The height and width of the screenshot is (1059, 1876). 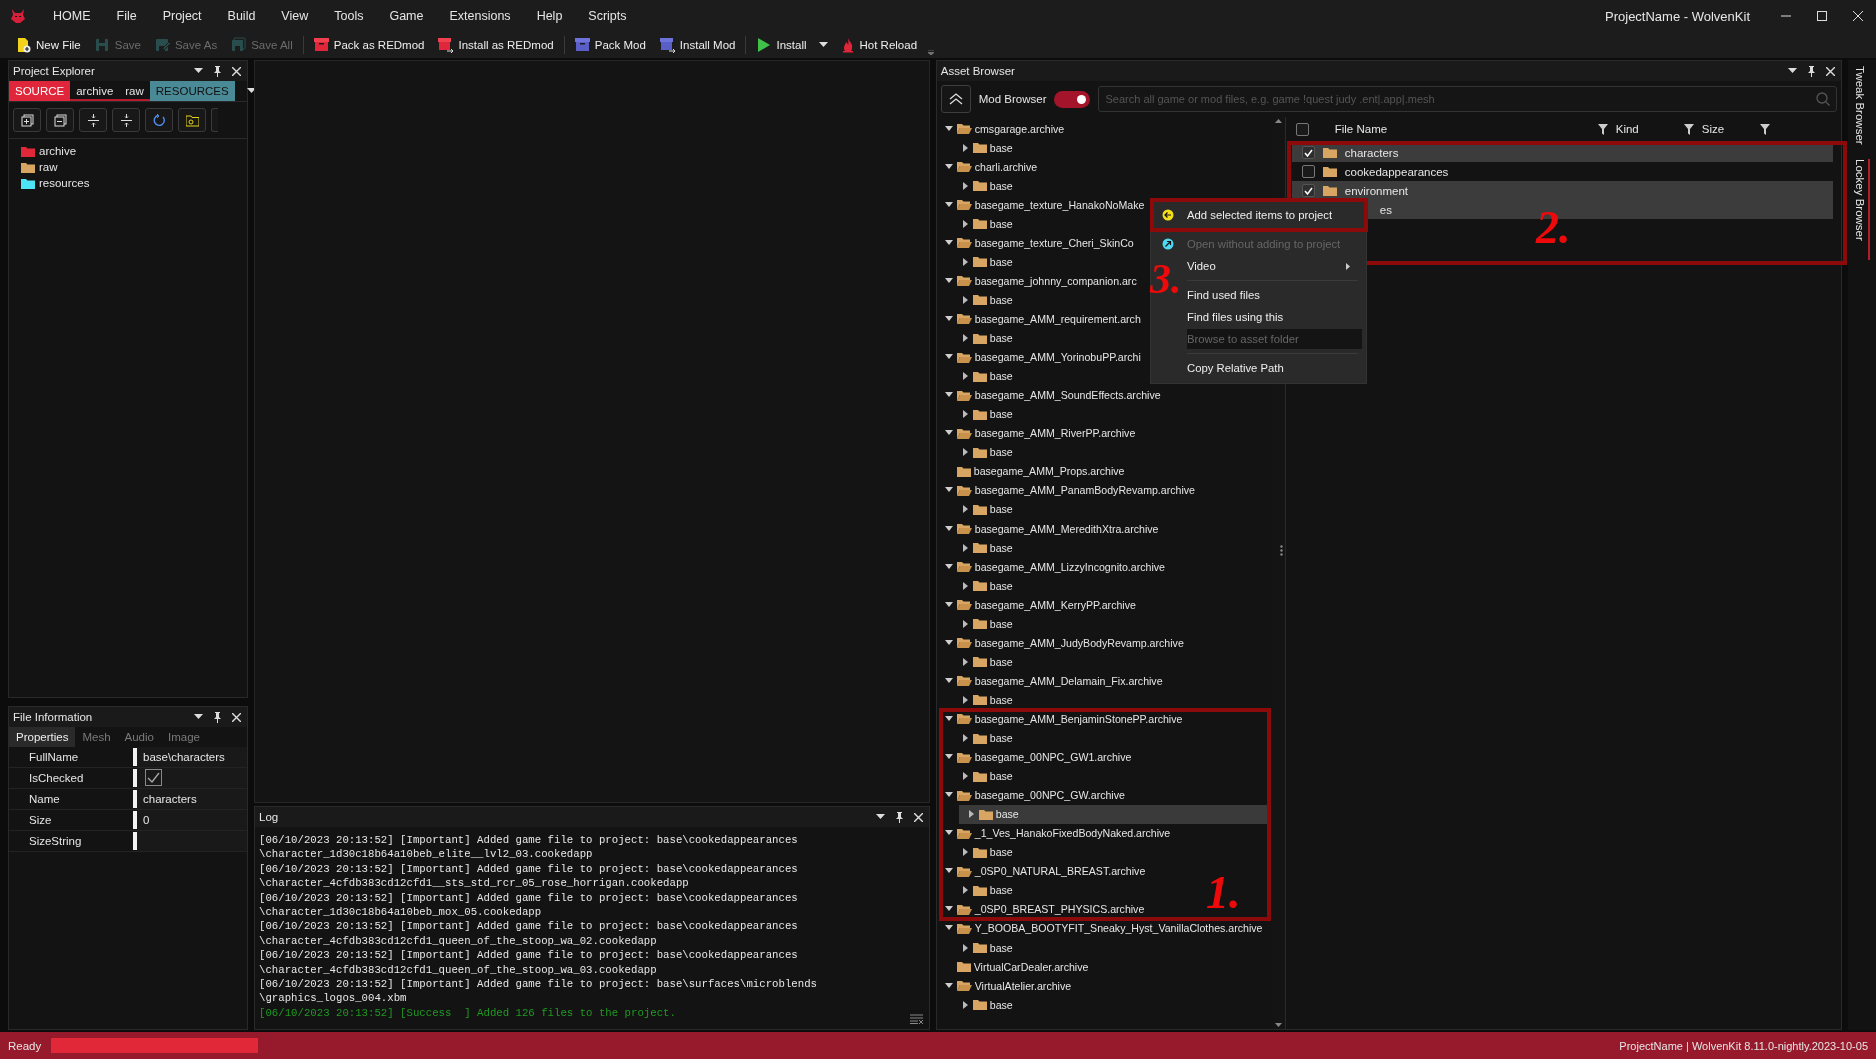 I want to click on menu-item: Game, so click(x=406, y=16).